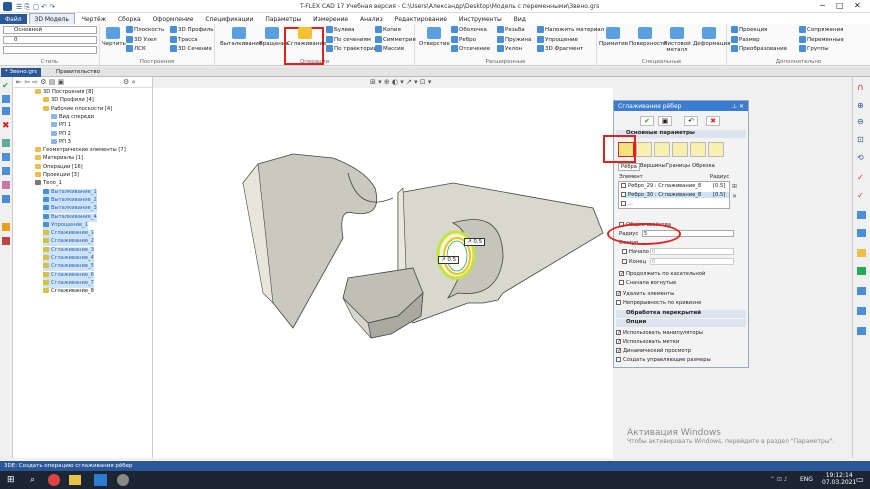 The width and height of the screenshot is (870, 489). Describe the element at coordinates (57, 176) in the screenshot. I see `tree-item: Проекции [3]` at that location.